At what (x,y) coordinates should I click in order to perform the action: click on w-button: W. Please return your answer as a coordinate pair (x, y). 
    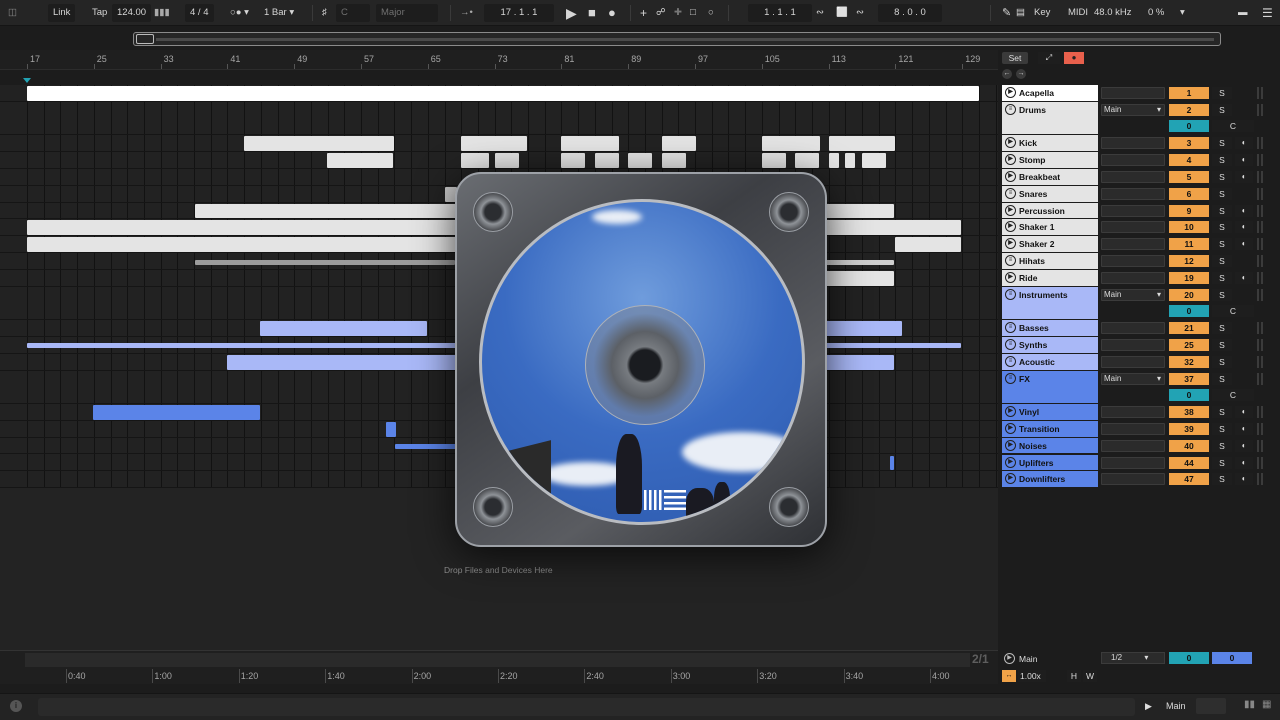
    Looking at the image, I should click on (1090, 676).